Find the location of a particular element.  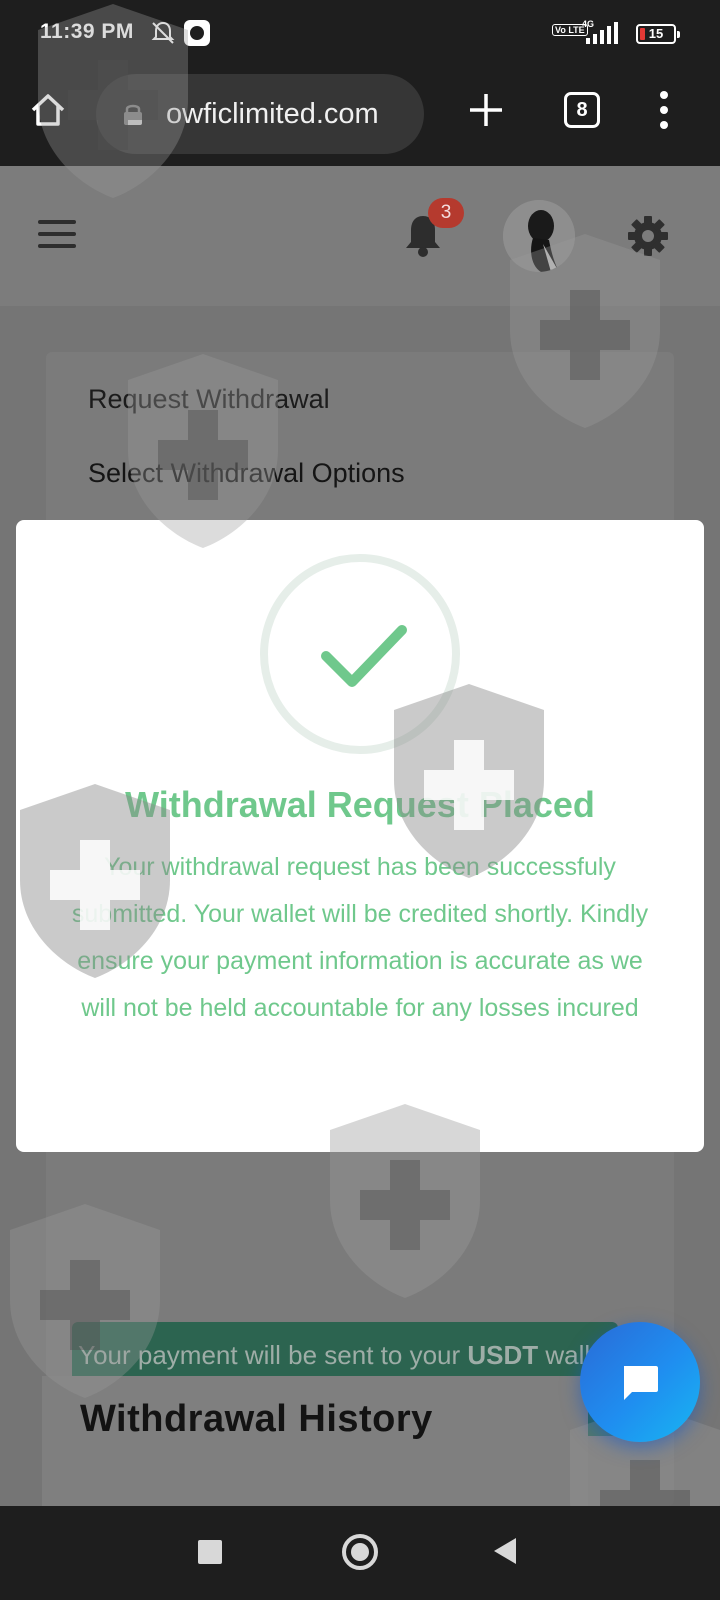

avatar-image is located at coordinates (539, 236).